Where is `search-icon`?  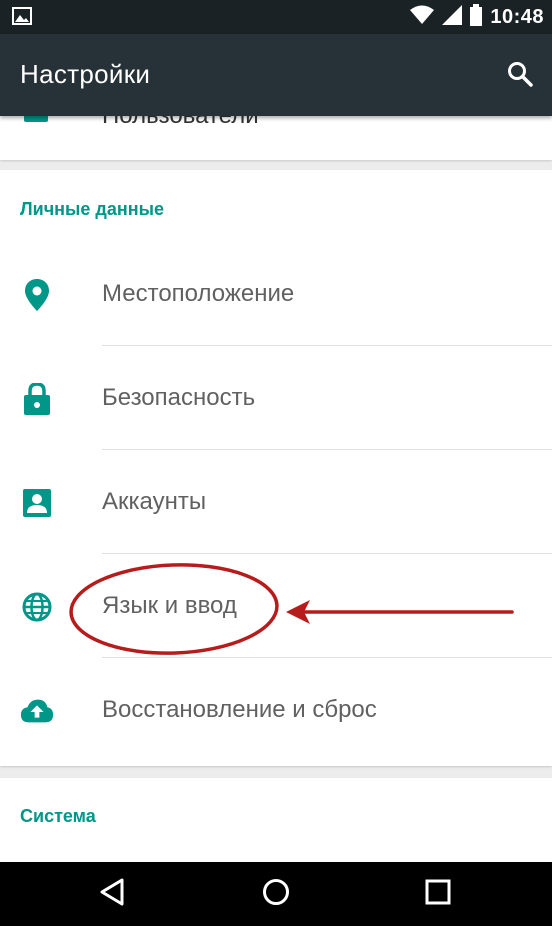 search-icon is located at coordinates (520, 76).